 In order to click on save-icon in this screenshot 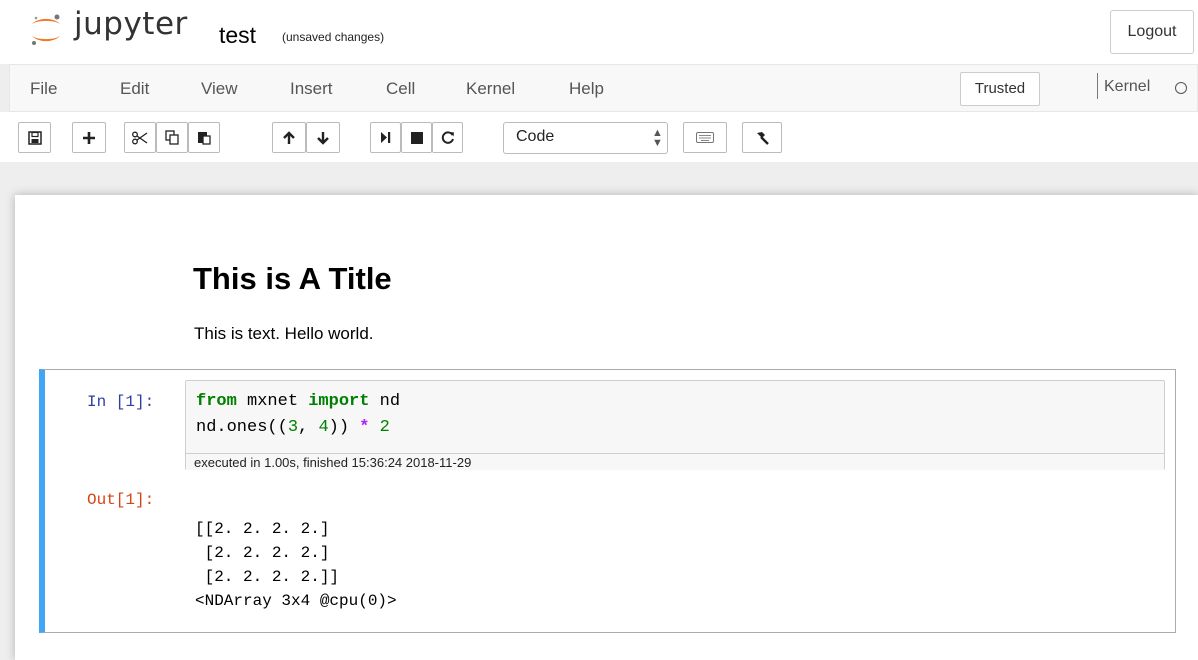, I will do `click(34, 137)`.